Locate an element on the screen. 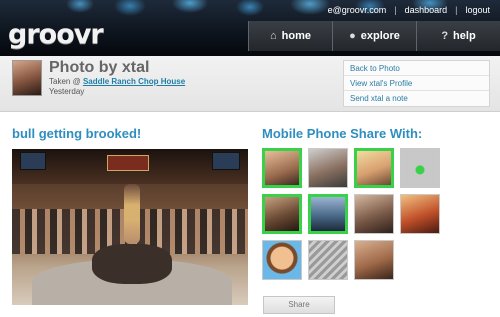 Image resolution: width=500 pixels, height=317 pixels. share-heading: Mobile Phone Share With: is located at coordinates (342, 133).